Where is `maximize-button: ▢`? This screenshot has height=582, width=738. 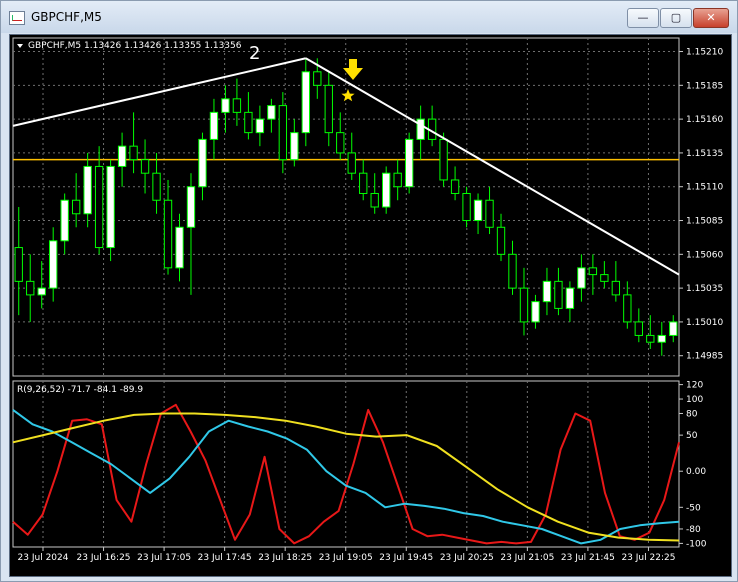 maximize-button: ▢ is located at coordinates (676, 18).